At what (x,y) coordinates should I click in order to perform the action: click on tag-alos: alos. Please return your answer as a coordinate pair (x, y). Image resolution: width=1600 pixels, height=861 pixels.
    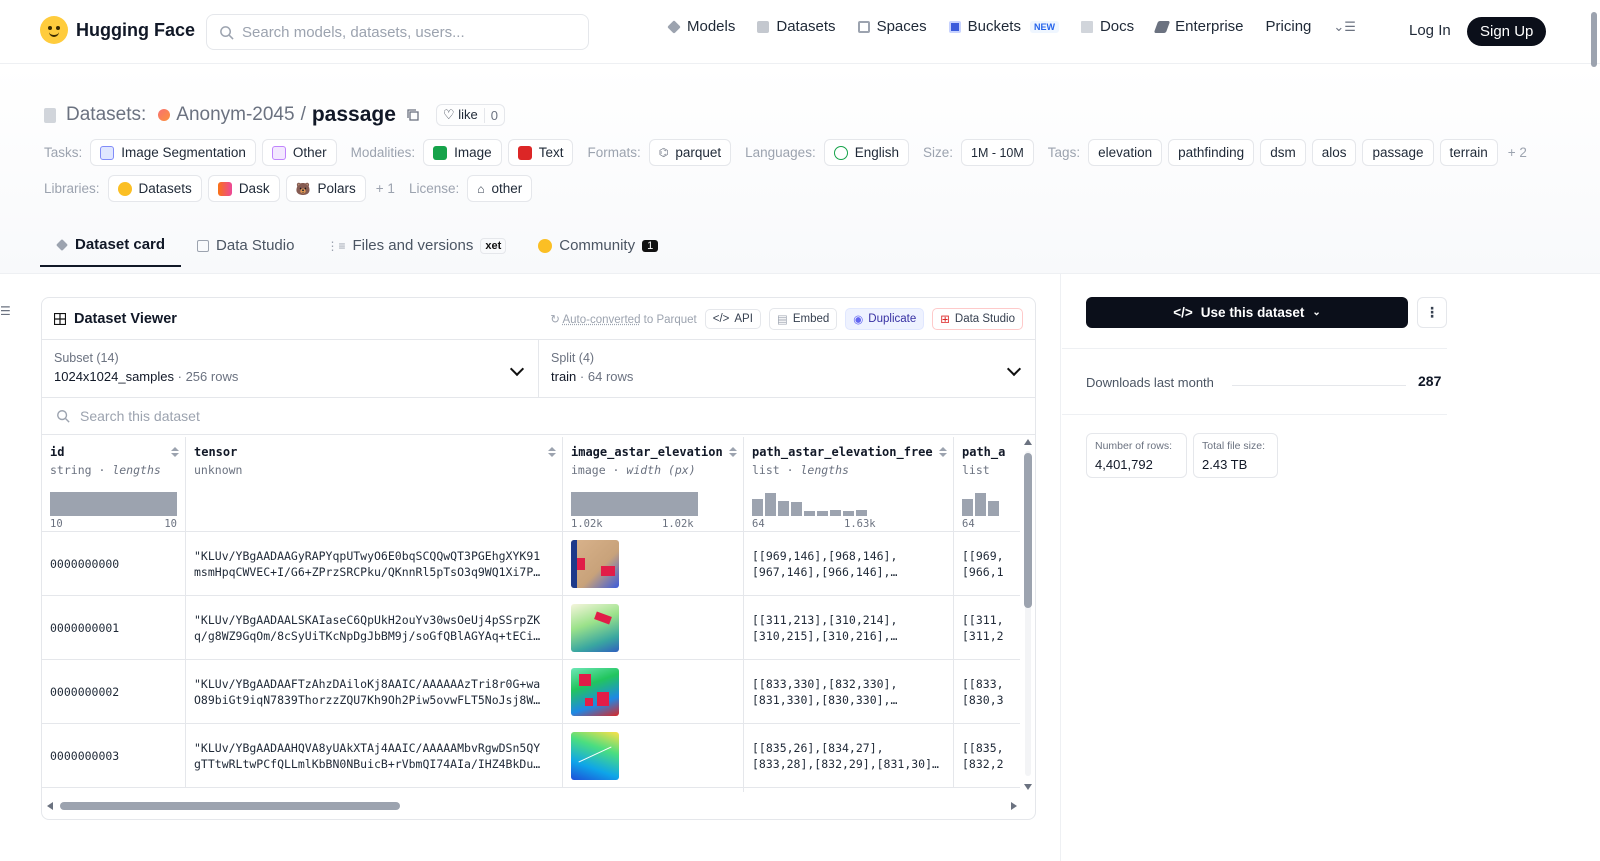
    Looking at the image, I should click on (1334, 152).